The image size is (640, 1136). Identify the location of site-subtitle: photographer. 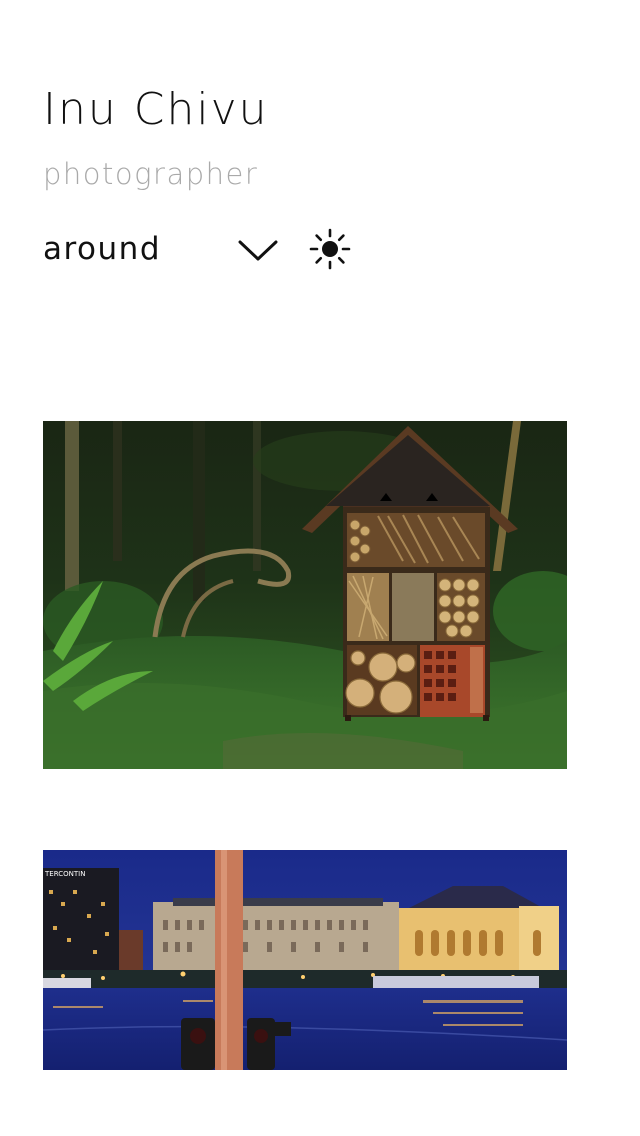
(151, 174).